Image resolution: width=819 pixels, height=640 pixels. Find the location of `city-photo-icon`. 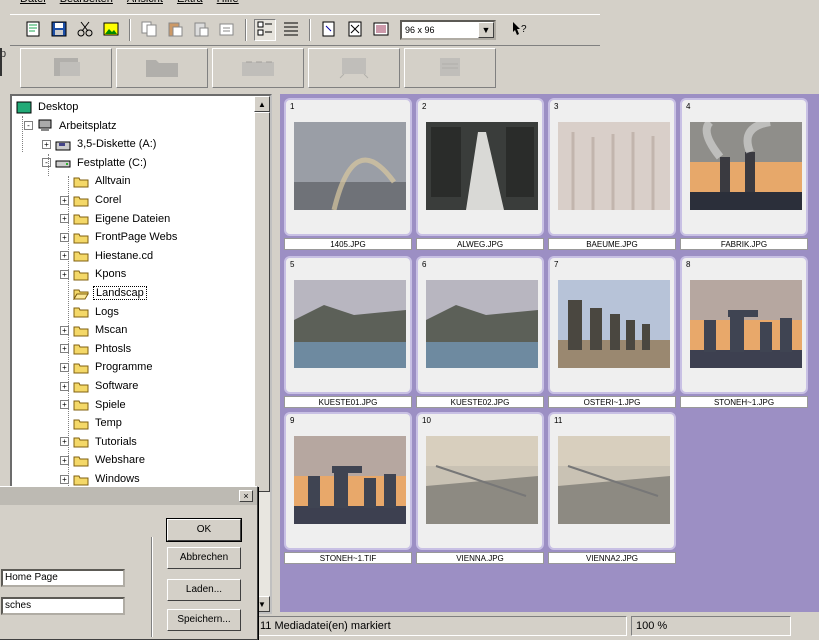

city-photo-icon is located at coordinates (482, 480).